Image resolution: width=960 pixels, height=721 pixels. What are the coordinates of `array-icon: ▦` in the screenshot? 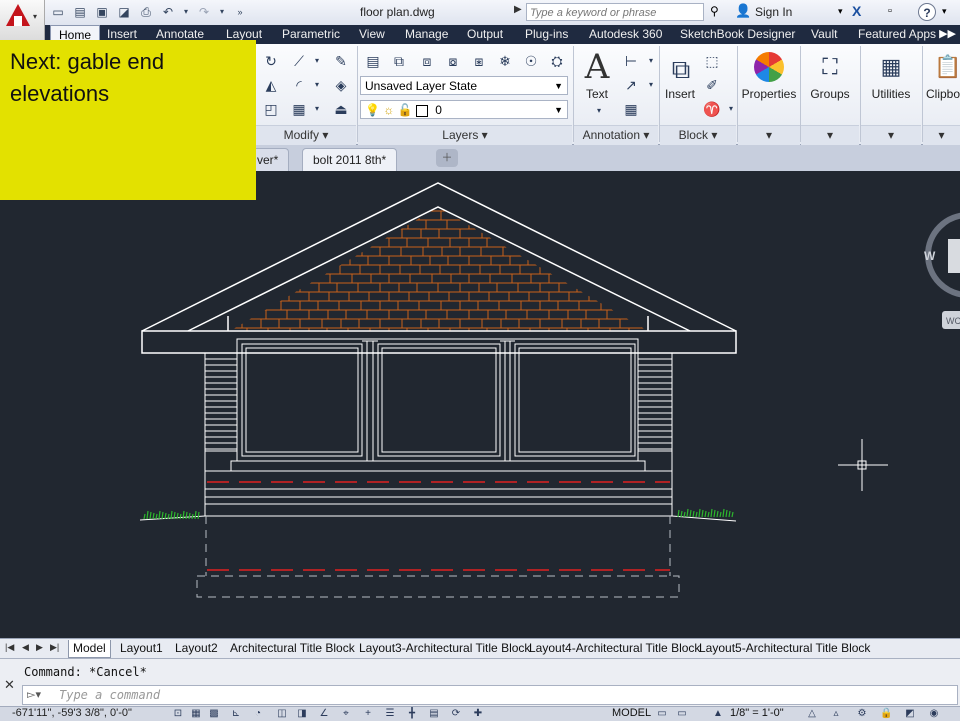 It's located at (299, 109).